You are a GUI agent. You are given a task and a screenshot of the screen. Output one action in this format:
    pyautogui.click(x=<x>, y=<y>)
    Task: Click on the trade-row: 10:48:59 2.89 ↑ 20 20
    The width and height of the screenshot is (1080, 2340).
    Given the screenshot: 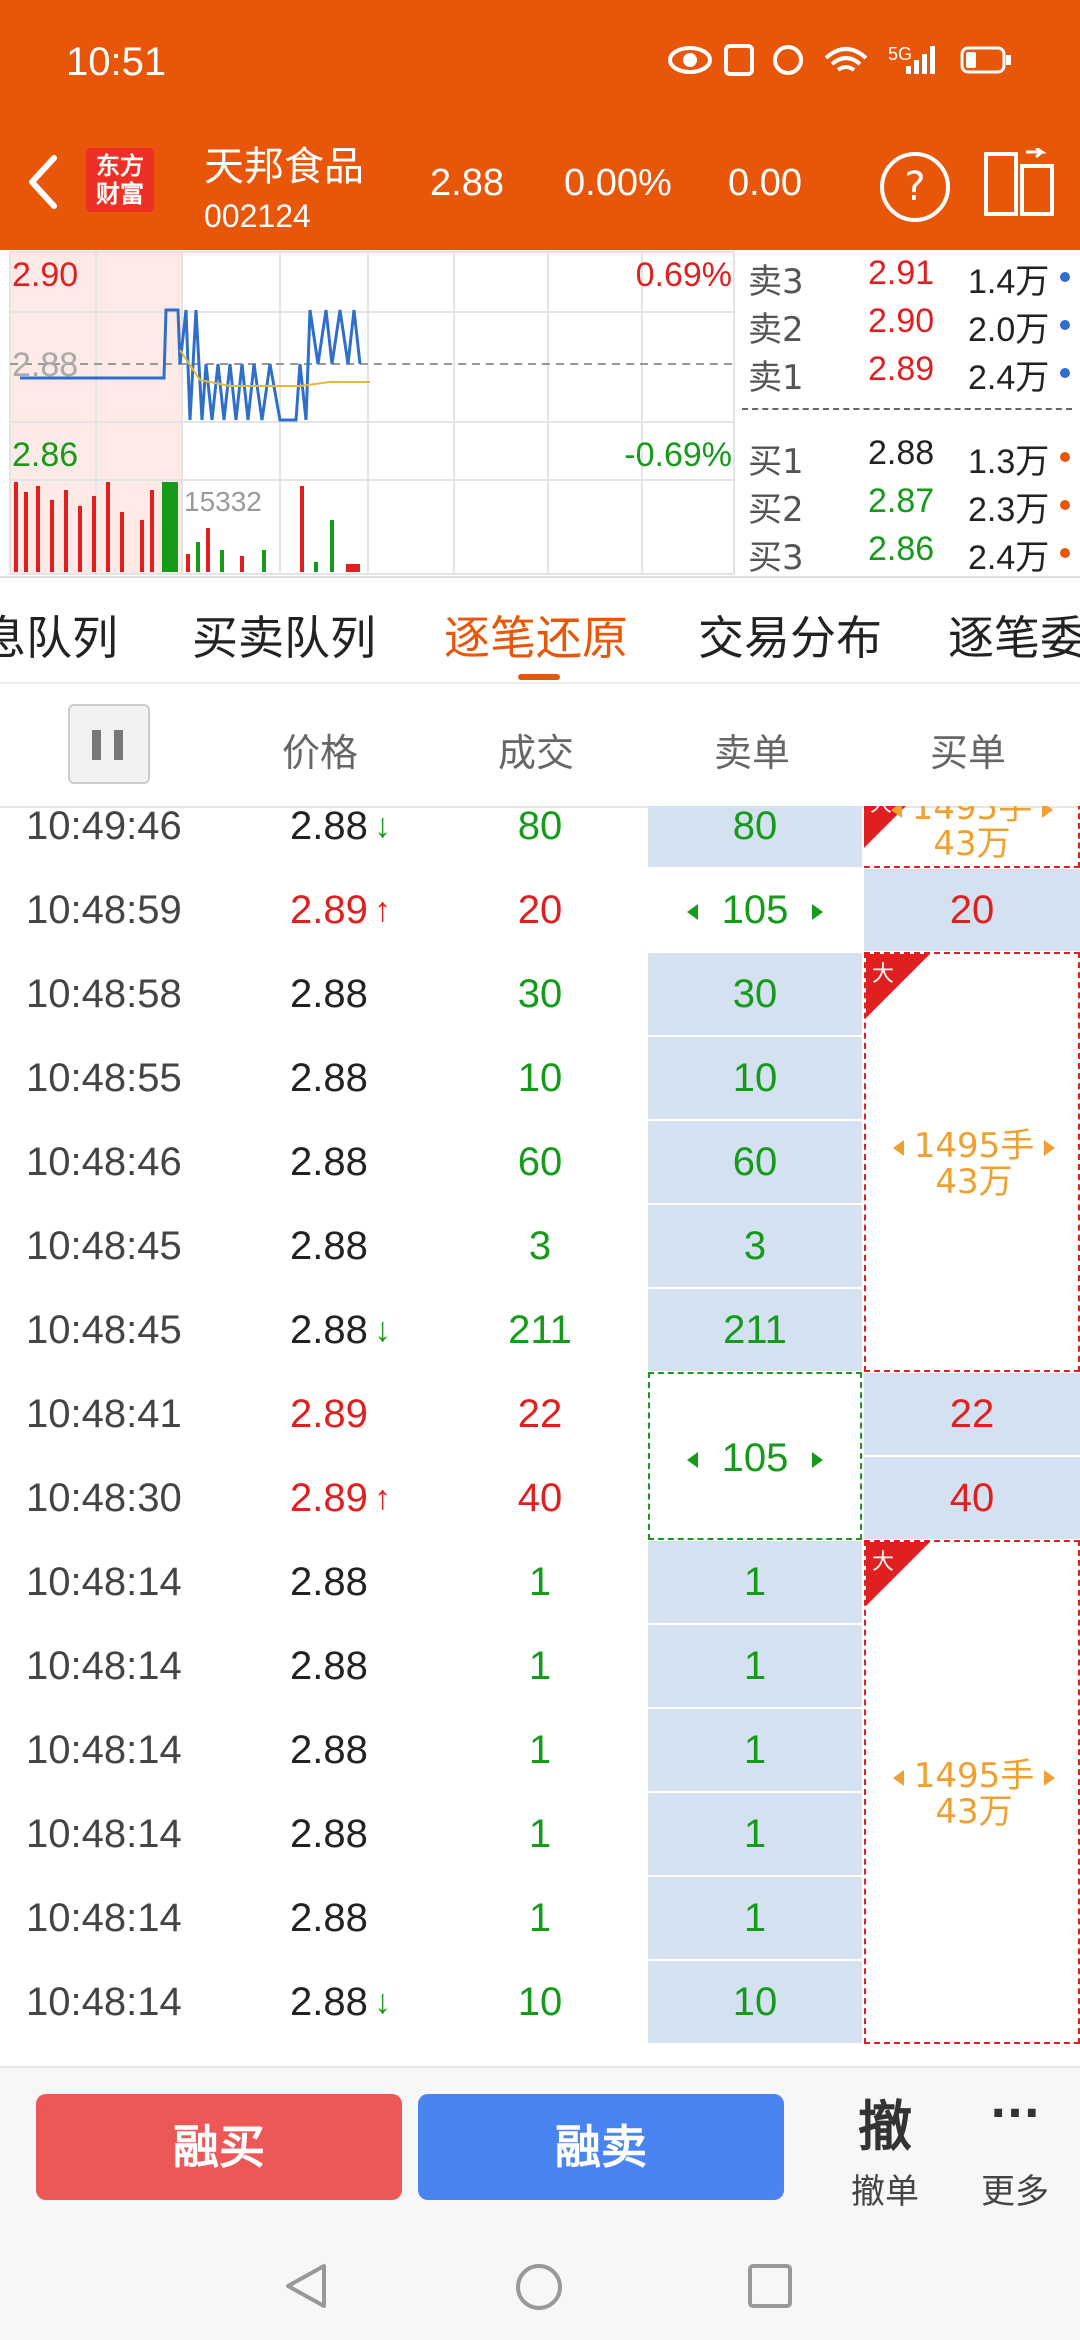 What is the action you would take?
    pyautogui.click(x=540, y=910)
    